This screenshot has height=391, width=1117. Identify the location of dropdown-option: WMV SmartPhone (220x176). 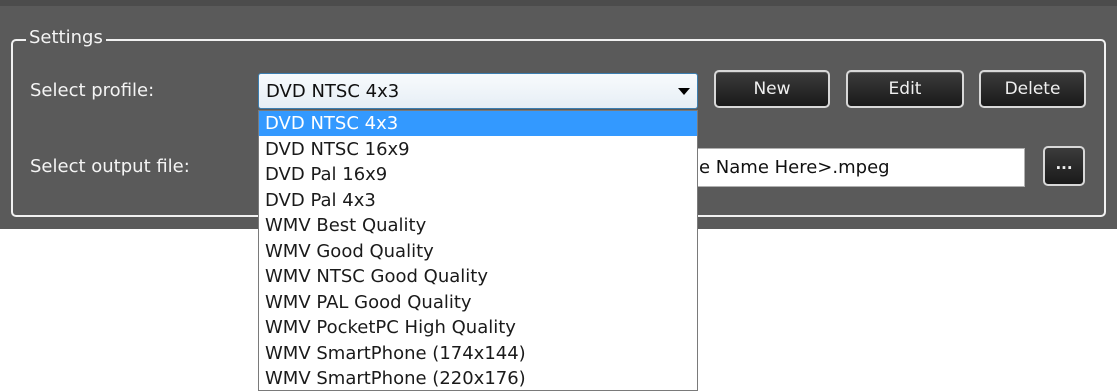
(478, 378).